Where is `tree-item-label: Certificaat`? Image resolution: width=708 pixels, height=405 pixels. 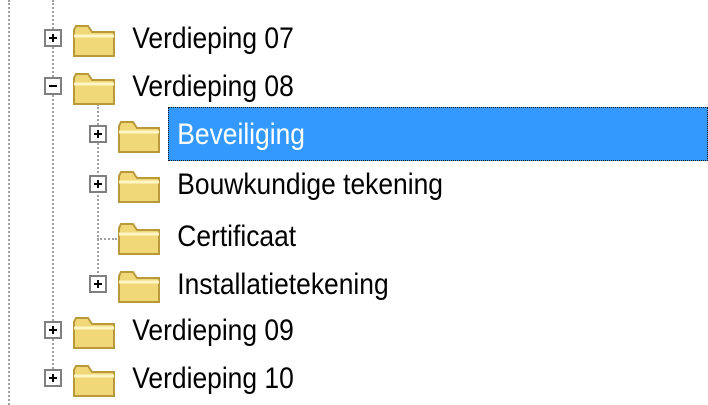
tree-item-label: Certificaat is located at coordinates (236, 237).